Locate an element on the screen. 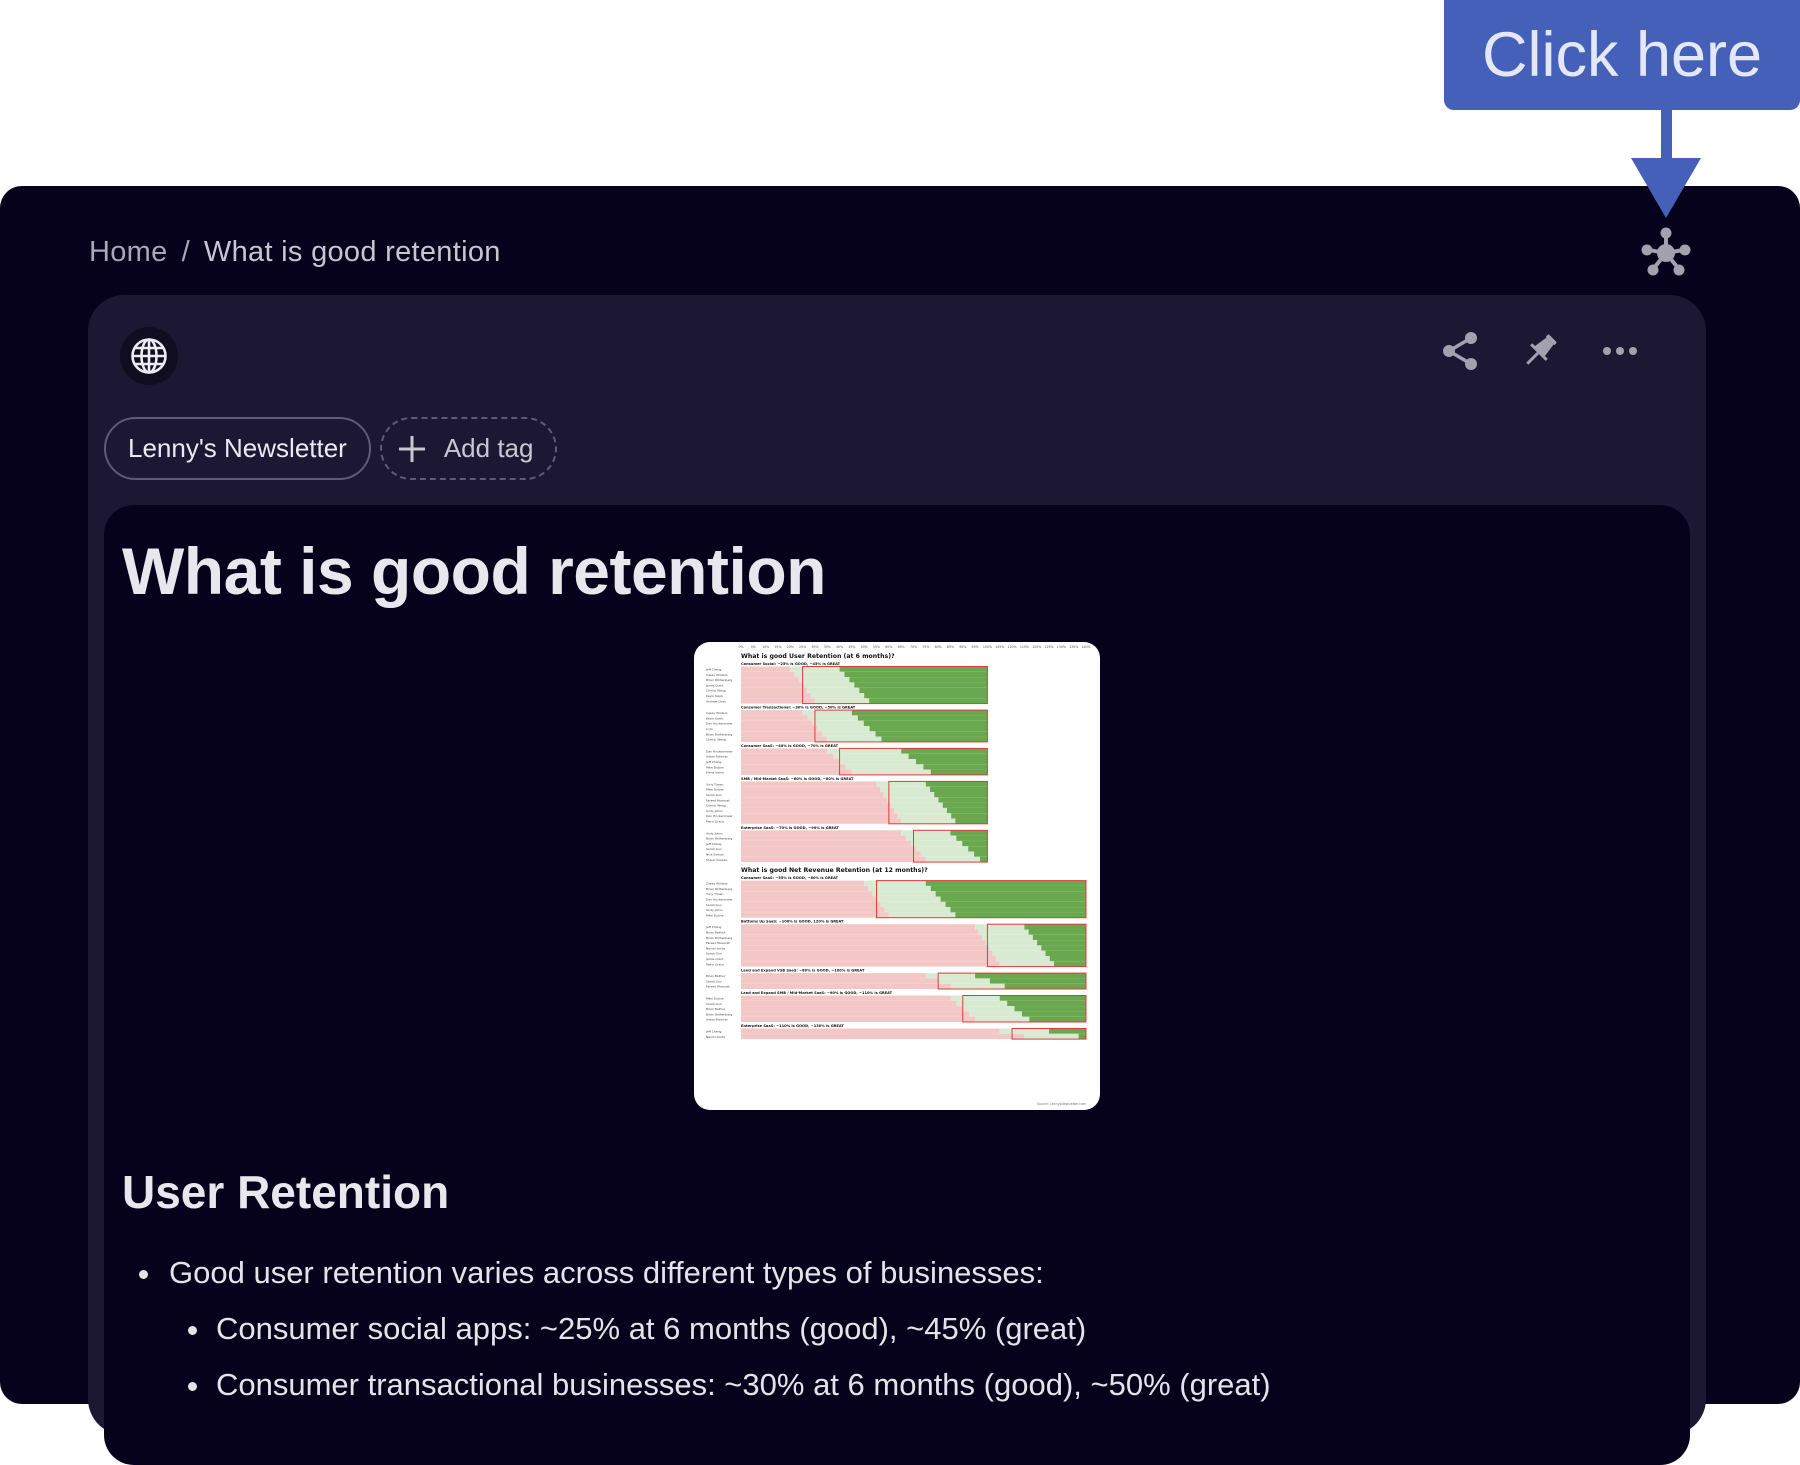 This screenshot has height=1465, width=1800. respondent-name: Elena Verna is located at coordinates (715, 773).